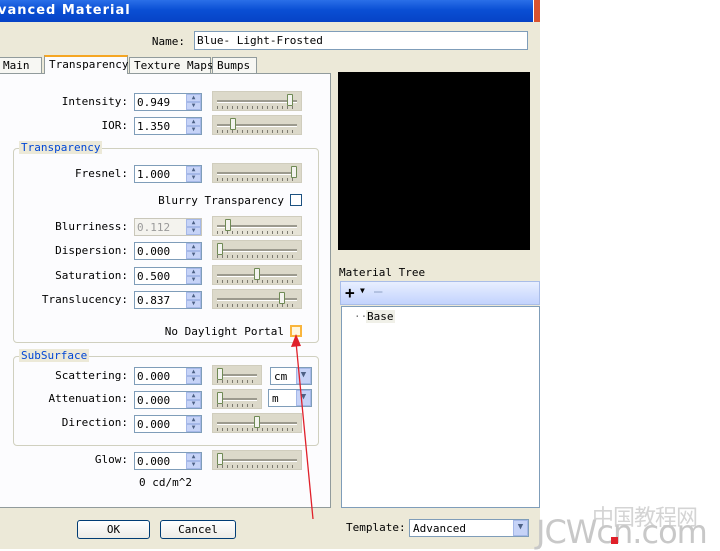 This screenshot has width=720, height=551. What do you see at coordinates (304, 430) in the screenshot?
I see `annotation-arrow-line` at bounding box center [304, 430].